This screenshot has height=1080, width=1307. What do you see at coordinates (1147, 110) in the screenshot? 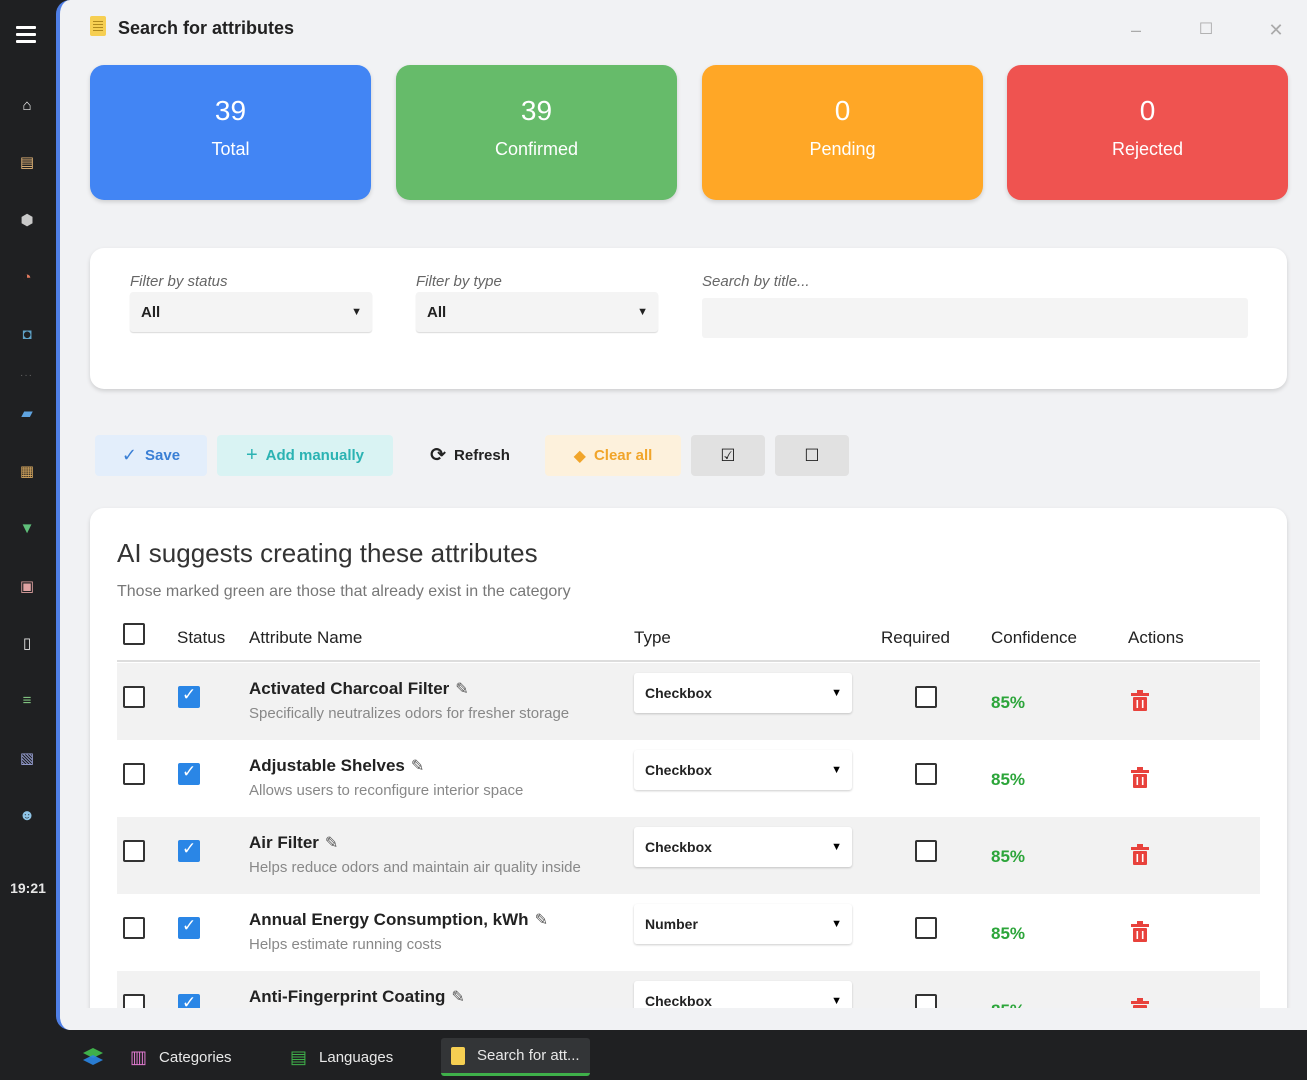
I see `stat-rejected-value: 0` at bounding box center [1147, 110].